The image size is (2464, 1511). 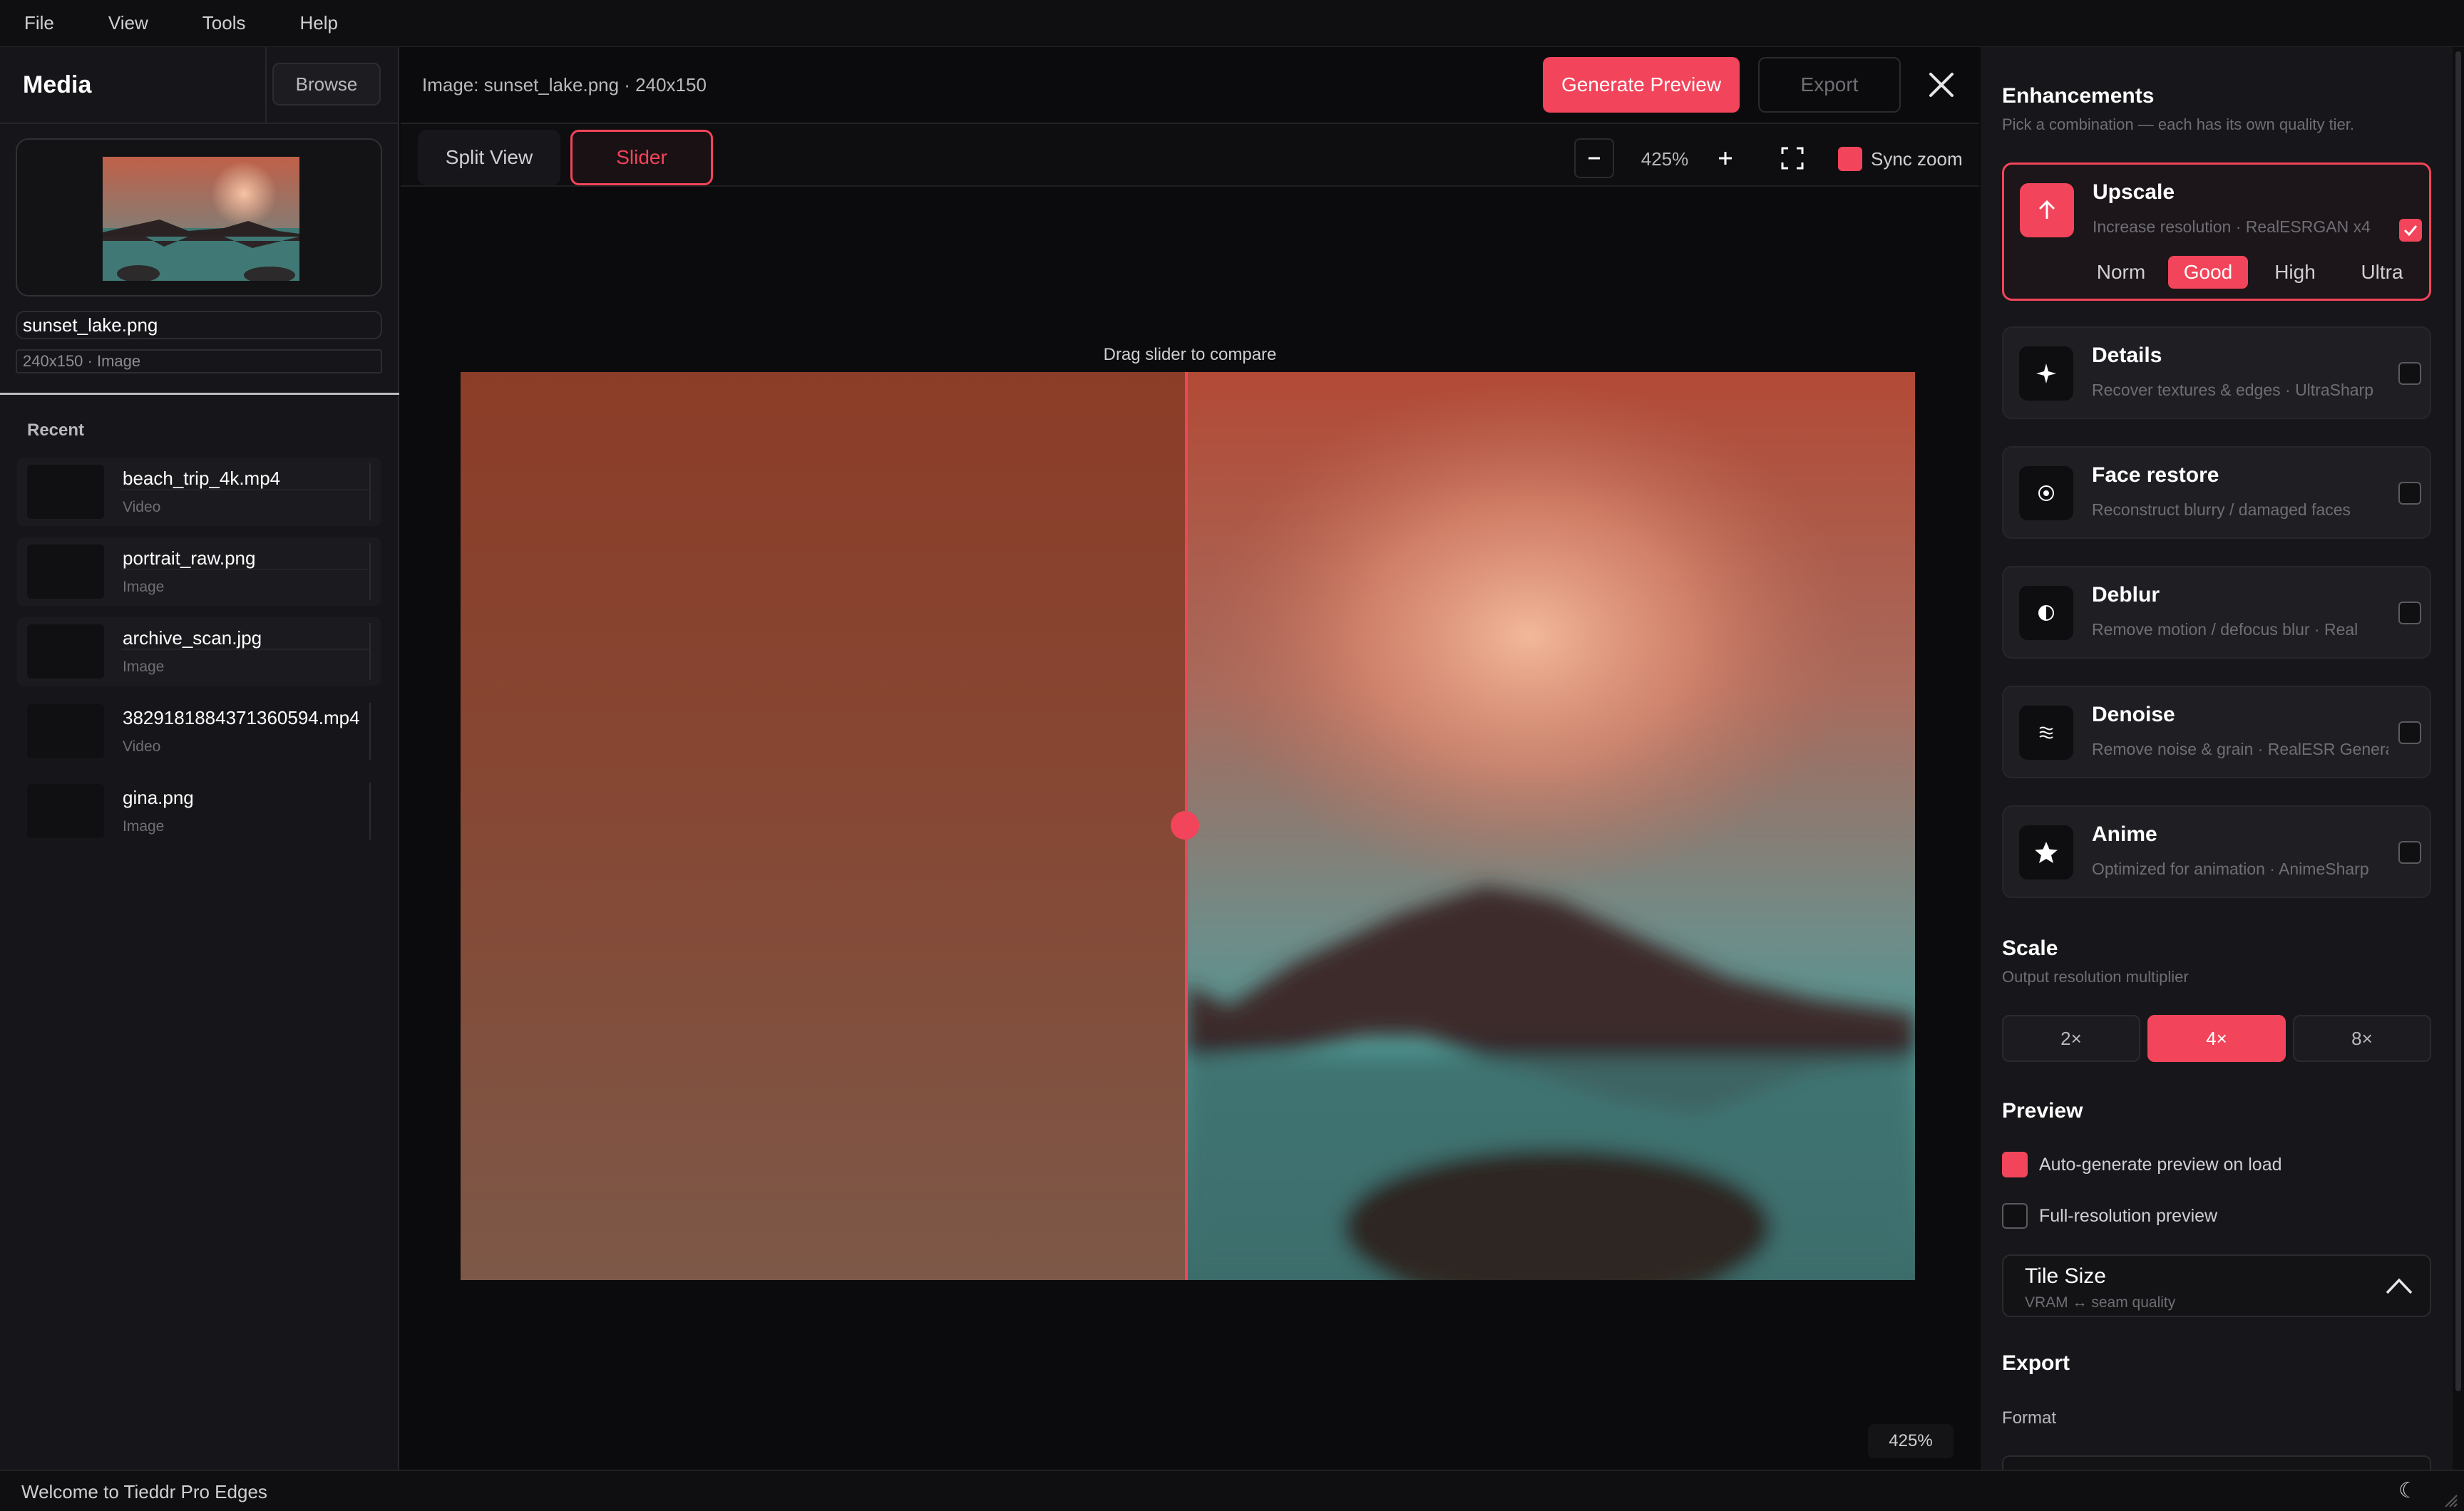 What do you see at coordinates (199, 492) in the screenshot?
I see `recent-item: beach_trip_4k.mp4 Video` at bounding box center [199, 492].